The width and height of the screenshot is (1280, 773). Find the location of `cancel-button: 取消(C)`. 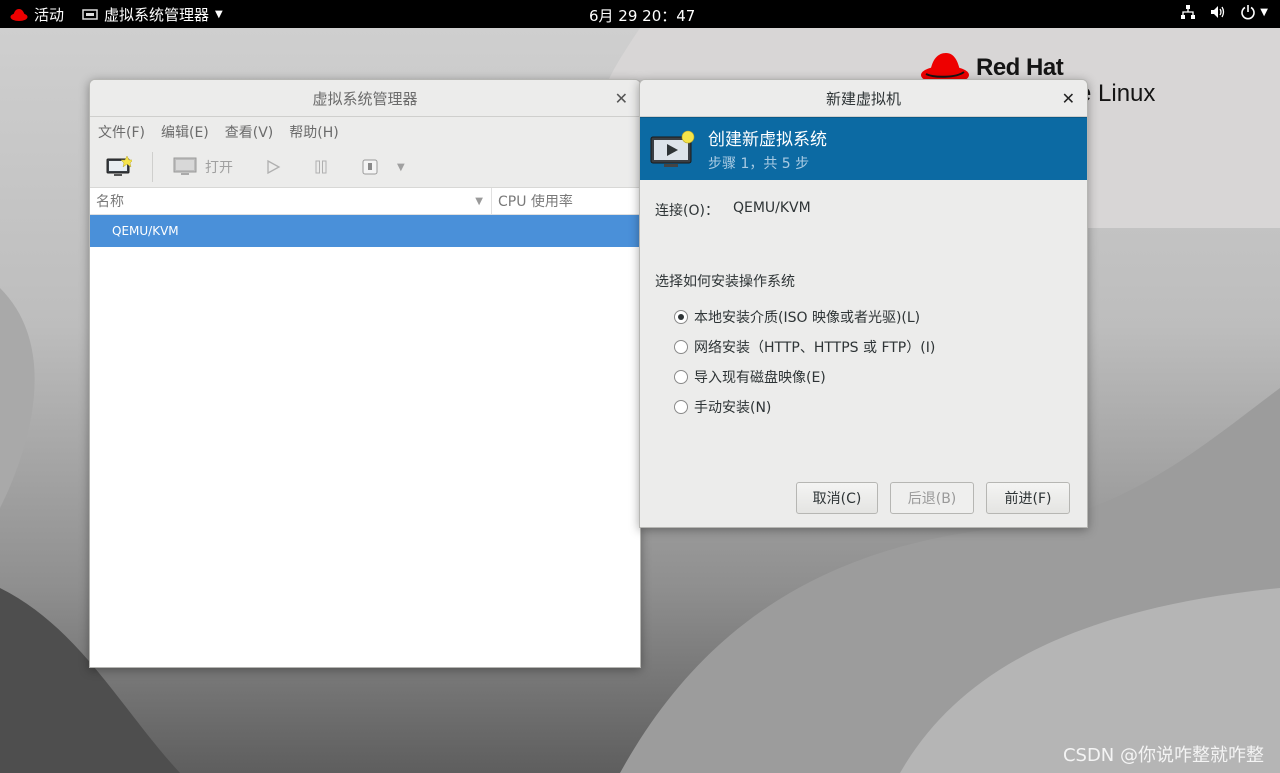

cancel-button: 取消(C) is located at coordinates (837, 498).